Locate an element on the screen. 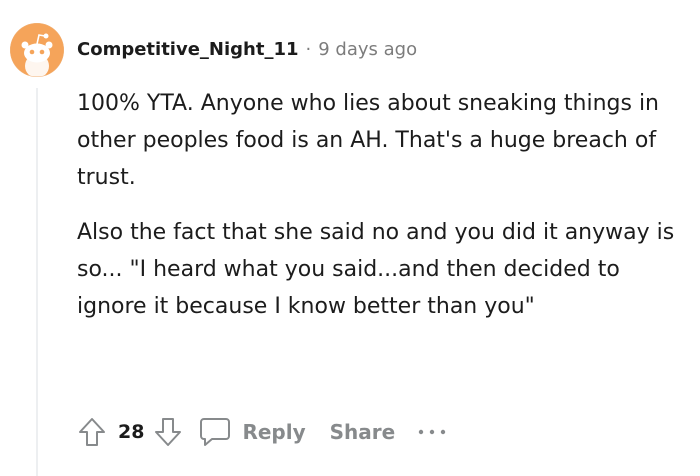  more-options-icon is located at coordinates (432, 432).